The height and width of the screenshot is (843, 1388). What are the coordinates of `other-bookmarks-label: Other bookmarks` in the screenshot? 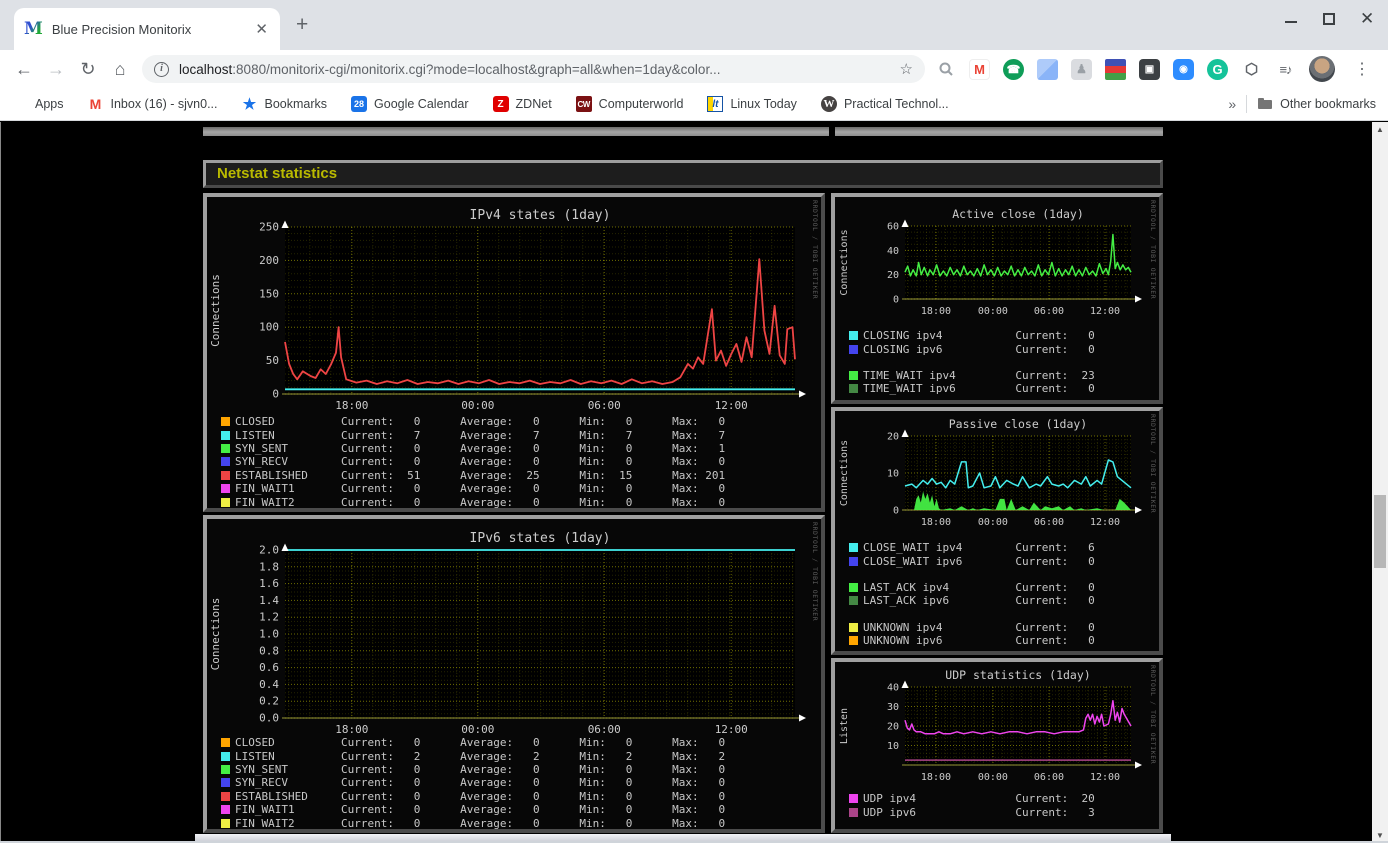 It's located at (1328, 104).